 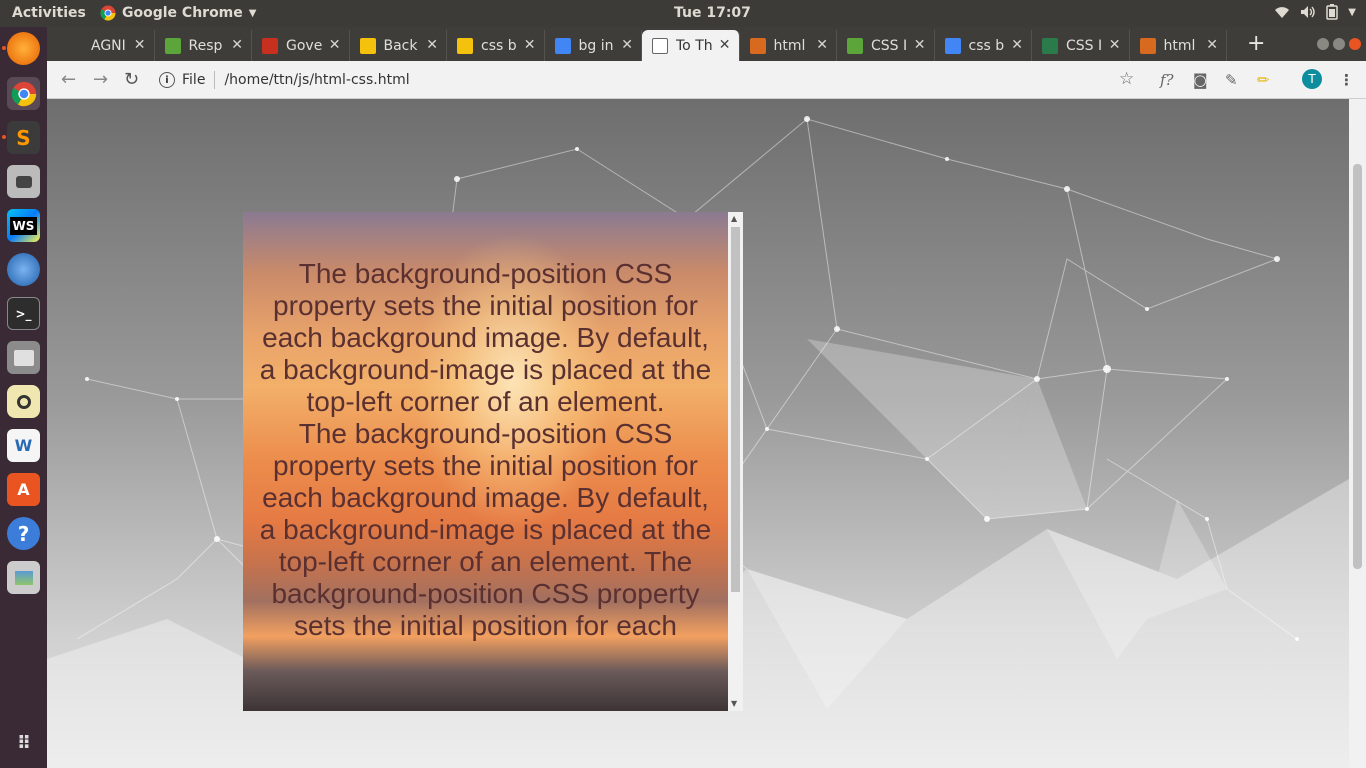 I want to click on image-viewer-icon, so click(x=23, y=577).